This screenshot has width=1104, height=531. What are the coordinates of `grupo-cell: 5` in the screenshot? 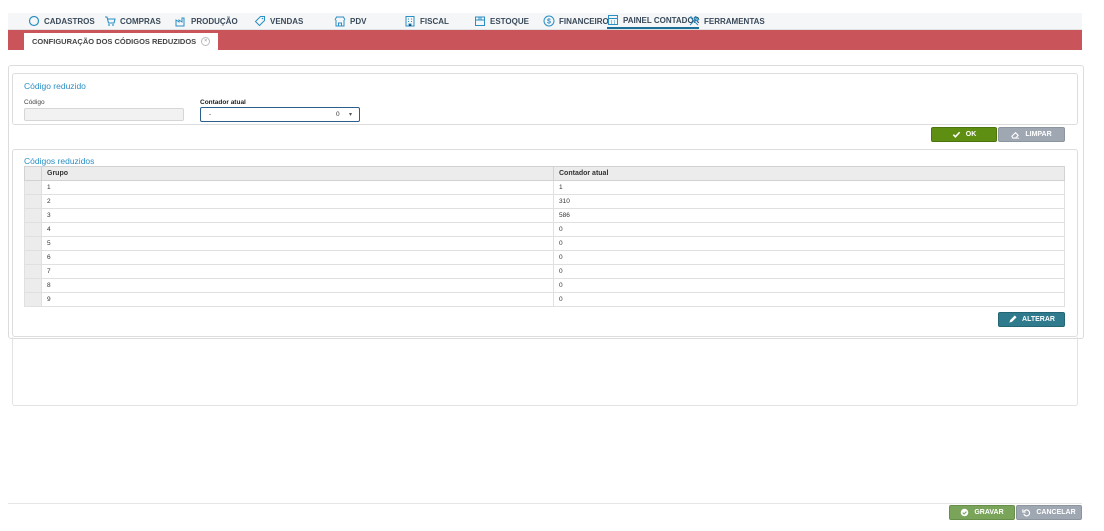 It's located at (297, 243).